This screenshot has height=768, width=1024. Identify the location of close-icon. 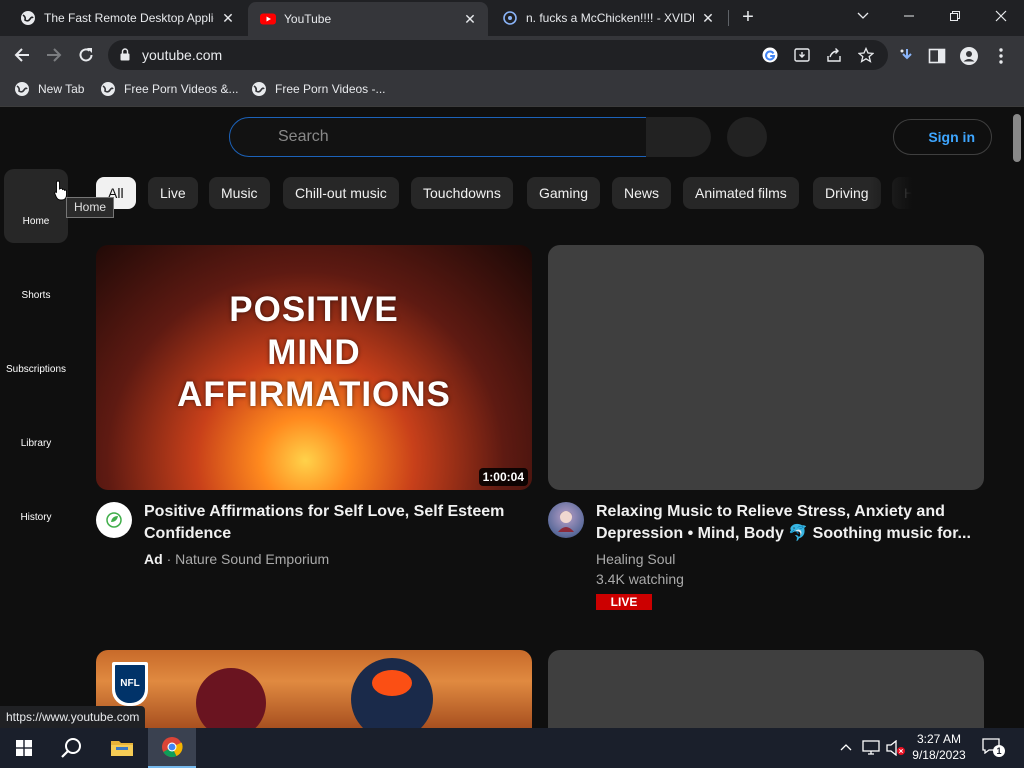
(1001, 16).